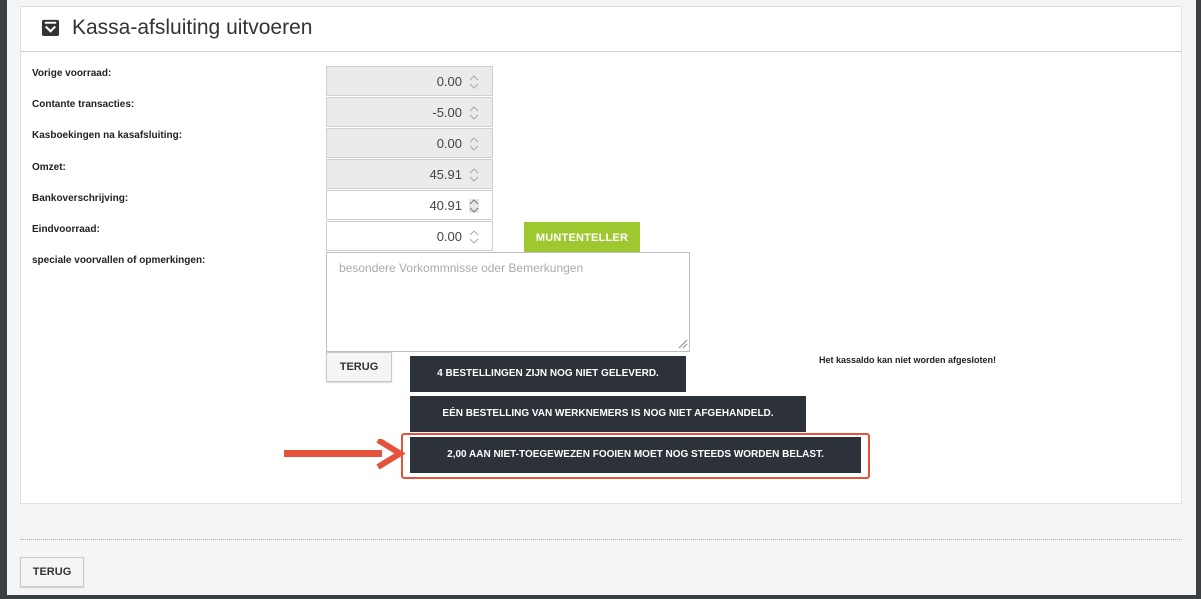 The width and height of the screenshot is (1201, 599). What do you see at coordinates (345, 454) in the screenshot?
I see `arrow-icon` at bounding box center [345, 454].